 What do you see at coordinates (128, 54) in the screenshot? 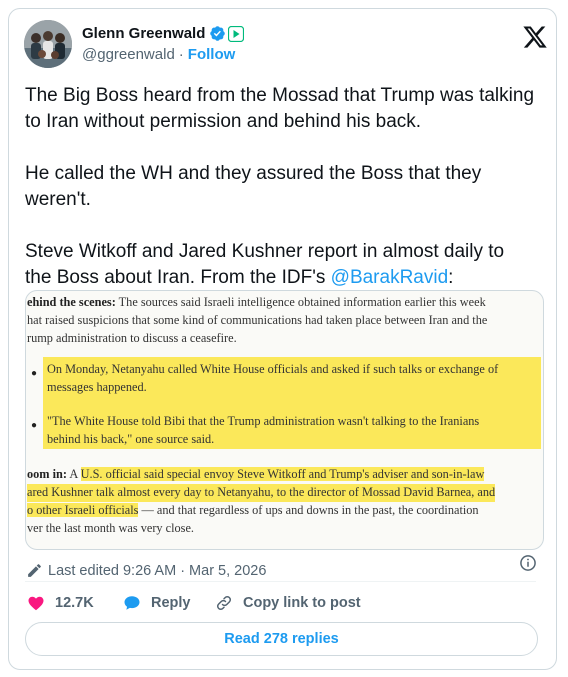
I see `author-handle: @ggreenwald` at bounding box center [128, 54].